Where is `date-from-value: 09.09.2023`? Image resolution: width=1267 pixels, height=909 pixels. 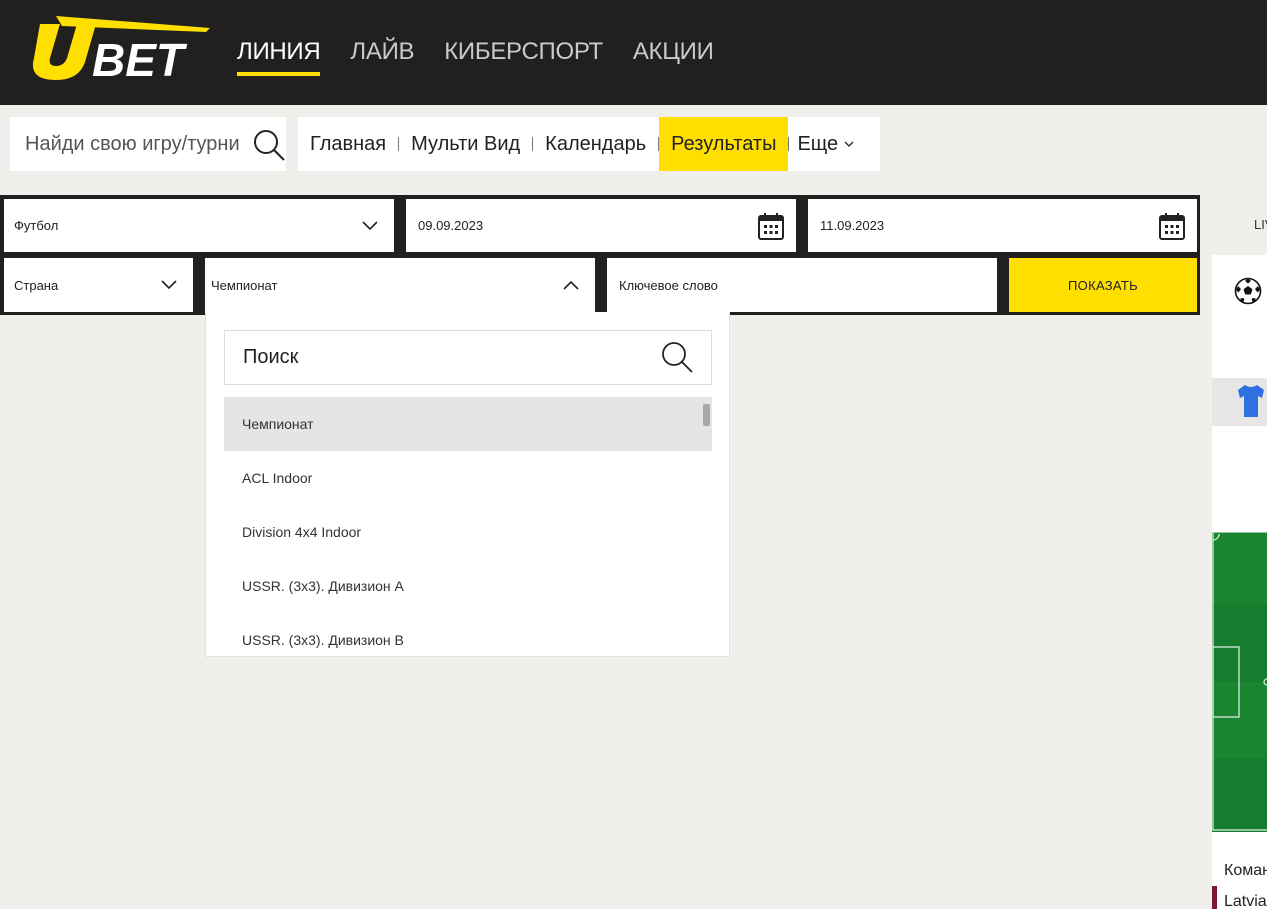
date-from-value: 09.09.2023 is located at coordinates (451, 225).